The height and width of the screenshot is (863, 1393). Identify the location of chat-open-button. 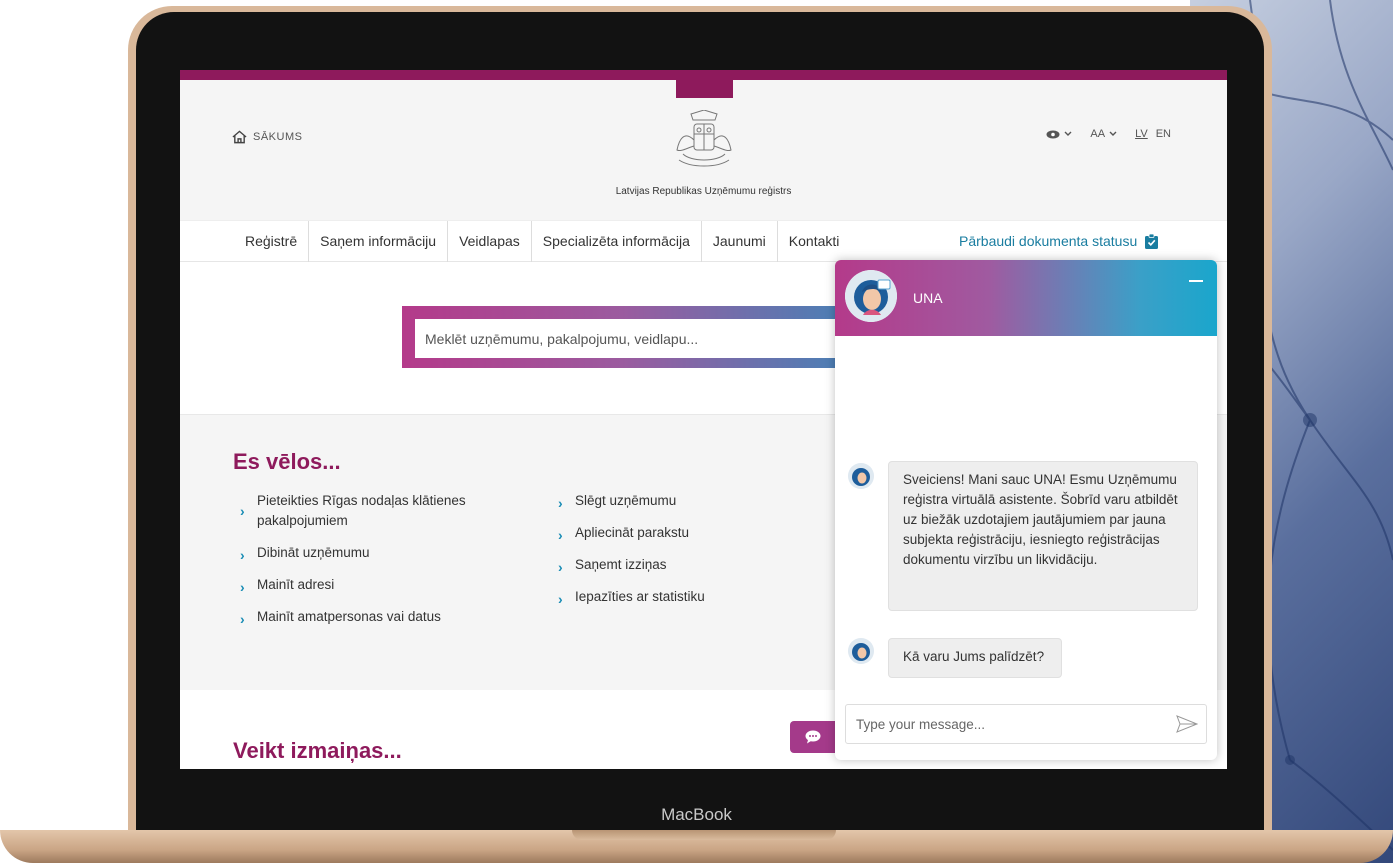
(815, 737).